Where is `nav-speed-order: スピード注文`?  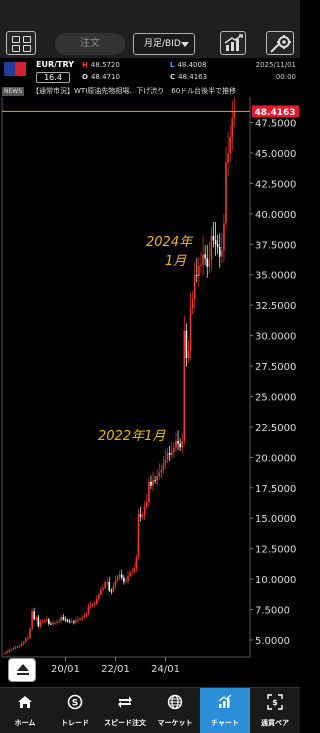
nav-speed-order: スピード注文 is located at coordinates (125, 710).